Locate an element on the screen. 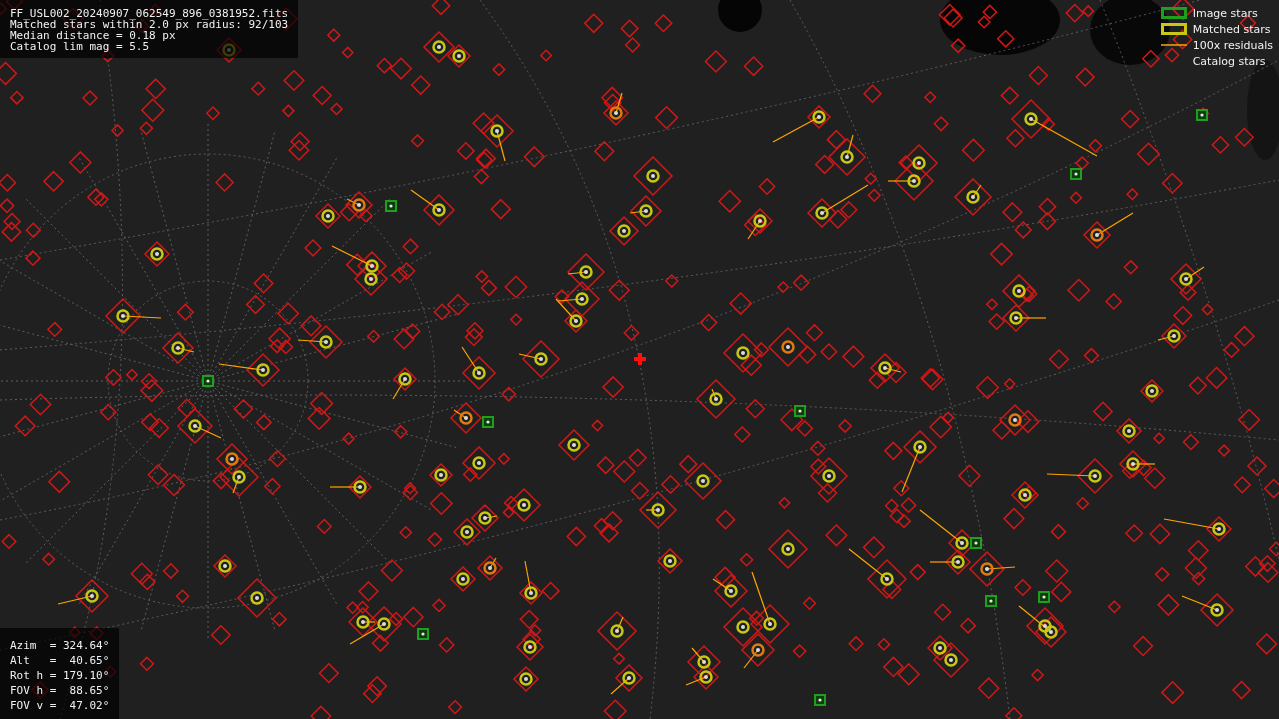  info-text: FF_USL002_20240907_062549_896_0381952.fits is located at coordinates (149, 13).